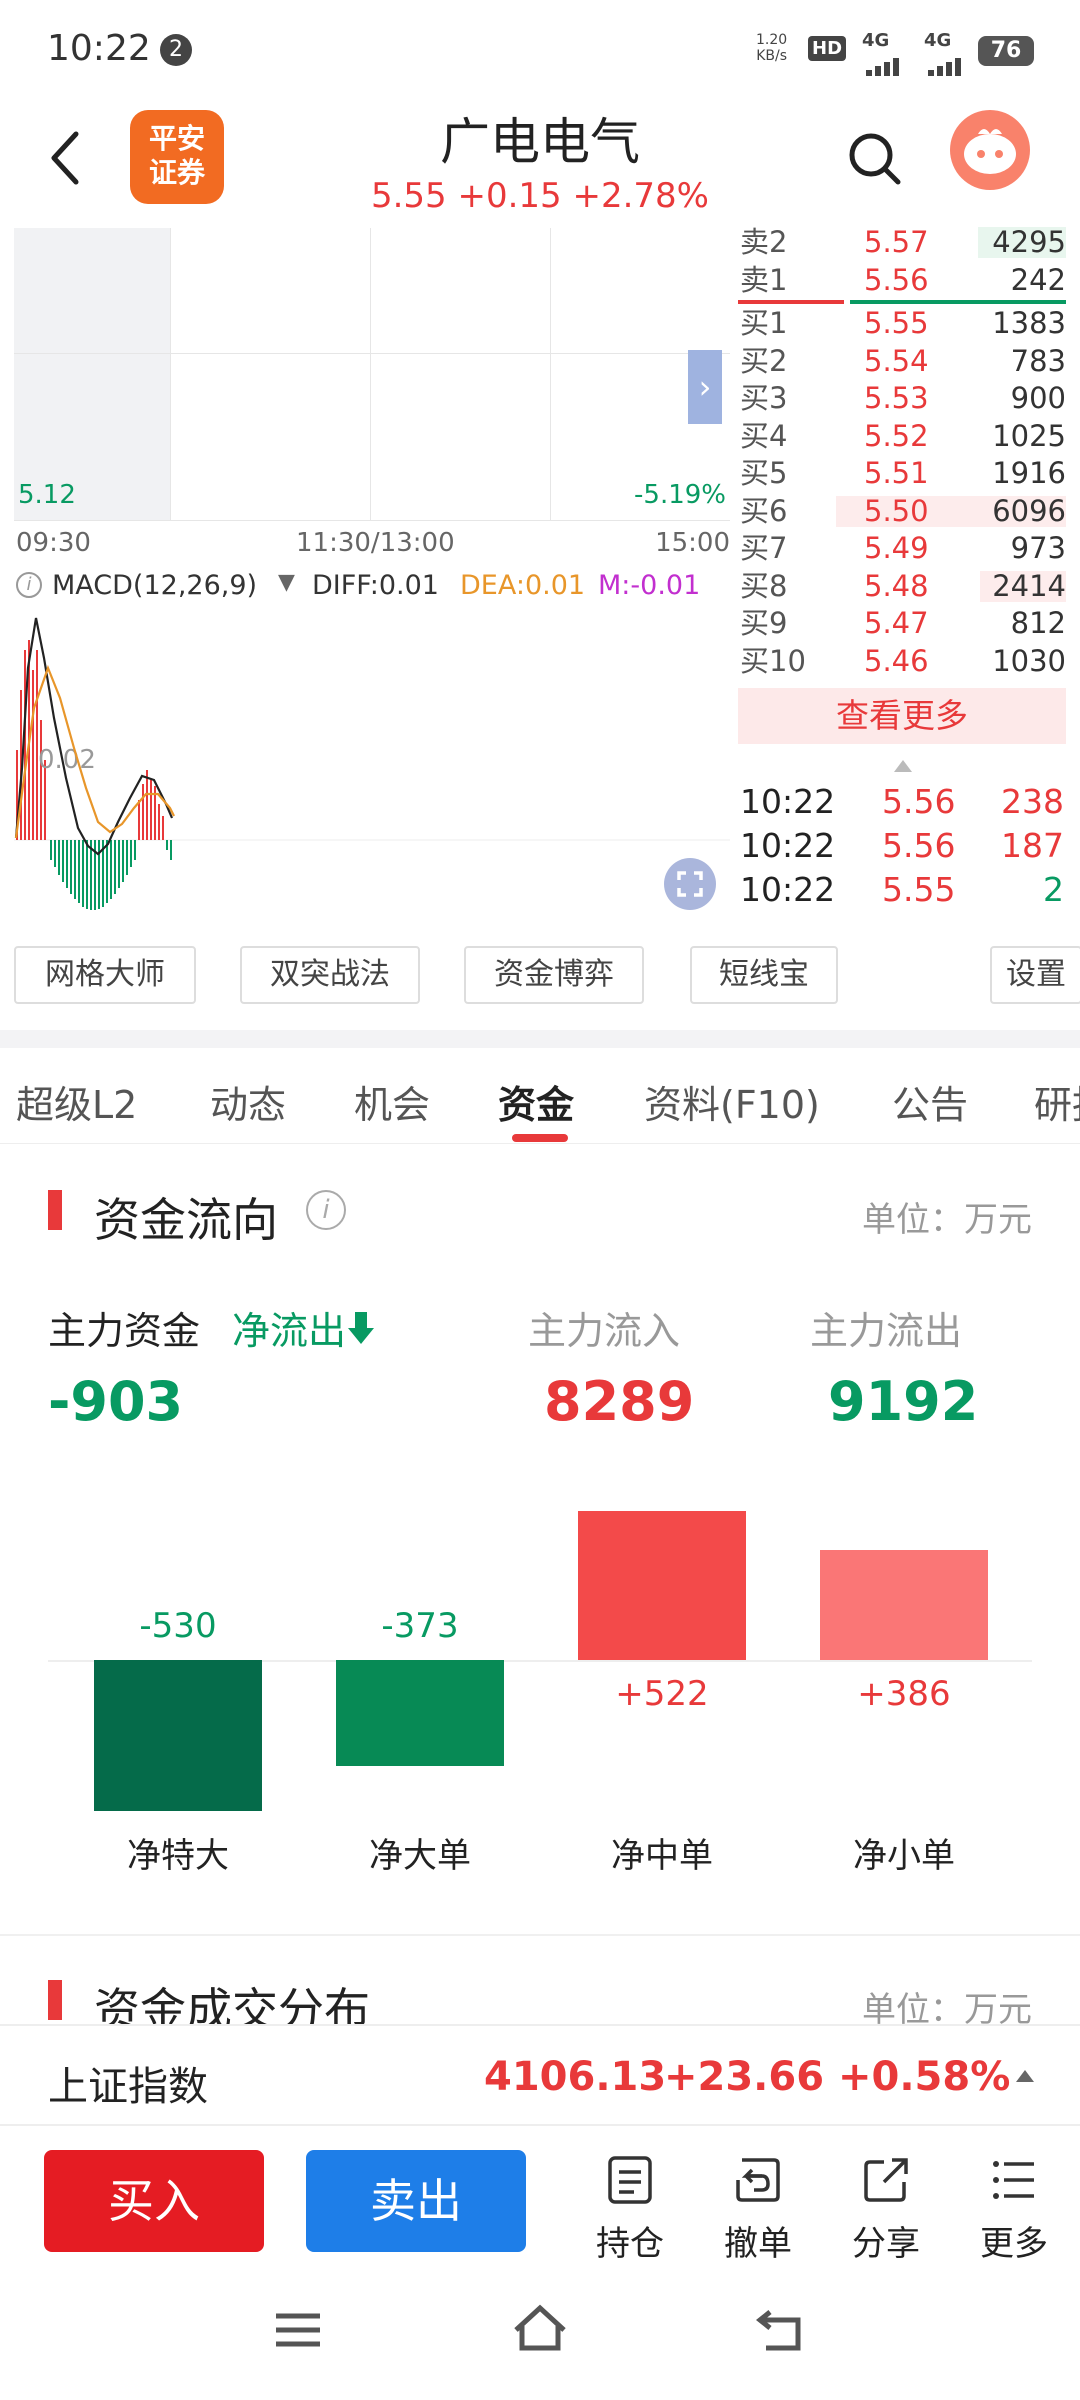 This screenshot has height=2400, width=1080. What do you see at coordinates (67, 760) in the screenshot?
I see `macd-axis-label: 0.02` at bounding box center [67, 760].